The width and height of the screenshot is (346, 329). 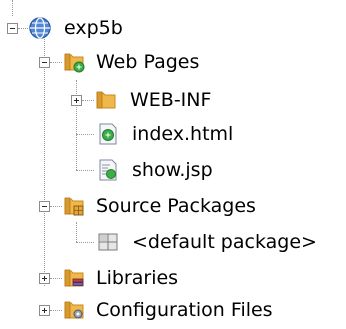 What do you see at coordinates (224, 242) in the screenshot?
I see `tree-node-label: <default package>` at bounding box center [224, 242].